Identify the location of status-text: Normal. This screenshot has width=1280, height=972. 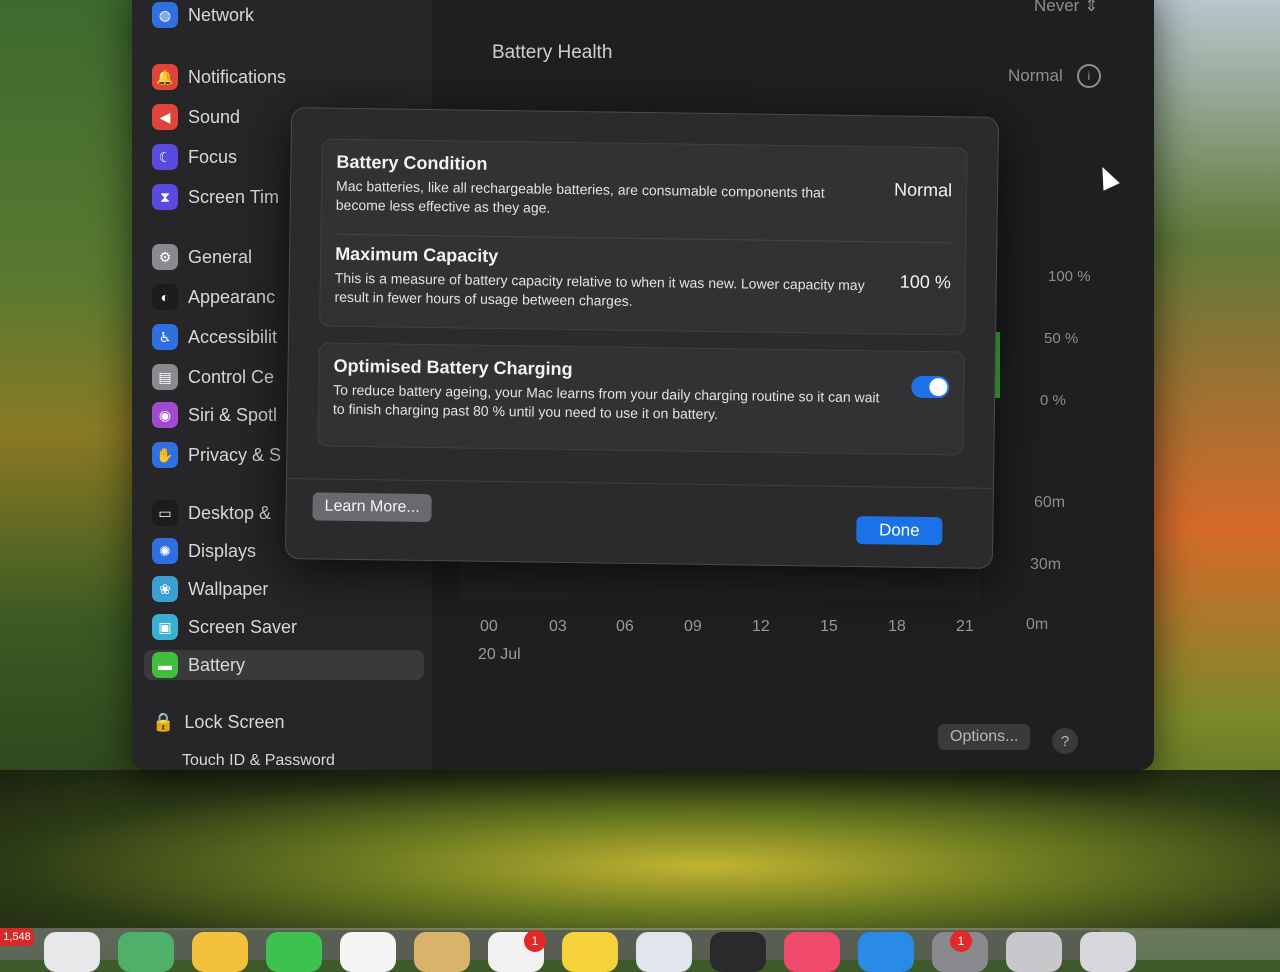
(1035, 75).